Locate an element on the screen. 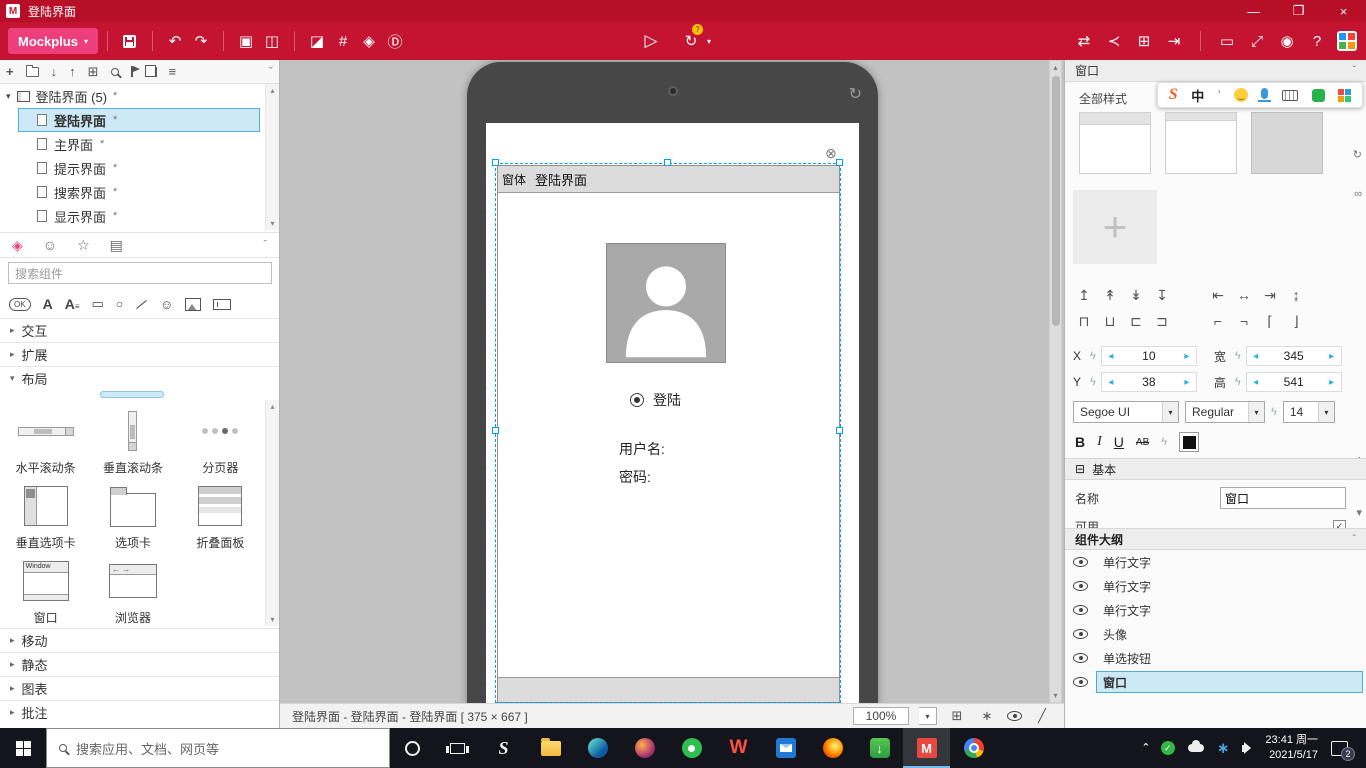 This screenshot has width=1366, height=768. resize-handle-top-center is located at coordinates (667, 162).